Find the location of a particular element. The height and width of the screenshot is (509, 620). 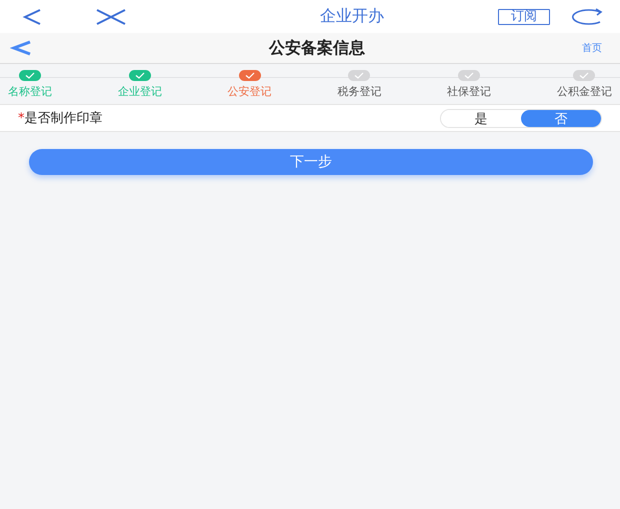

home-link: 首页 is located at coordinates (592, 48).